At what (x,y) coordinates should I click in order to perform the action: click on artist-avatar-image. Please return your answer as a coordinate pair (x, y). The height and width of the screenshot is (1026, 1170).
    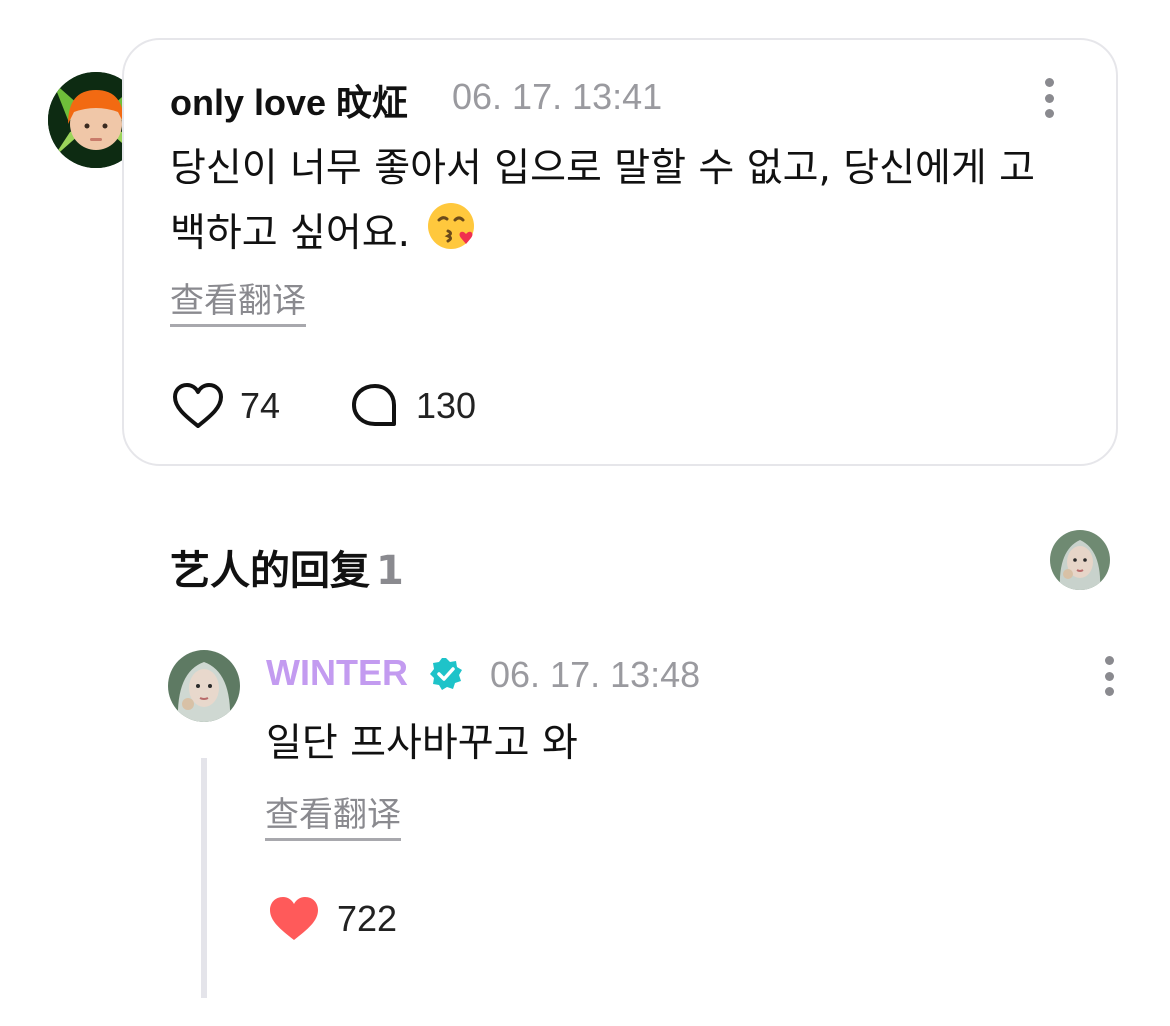
    Looking at the image, I should click on (204, 686).